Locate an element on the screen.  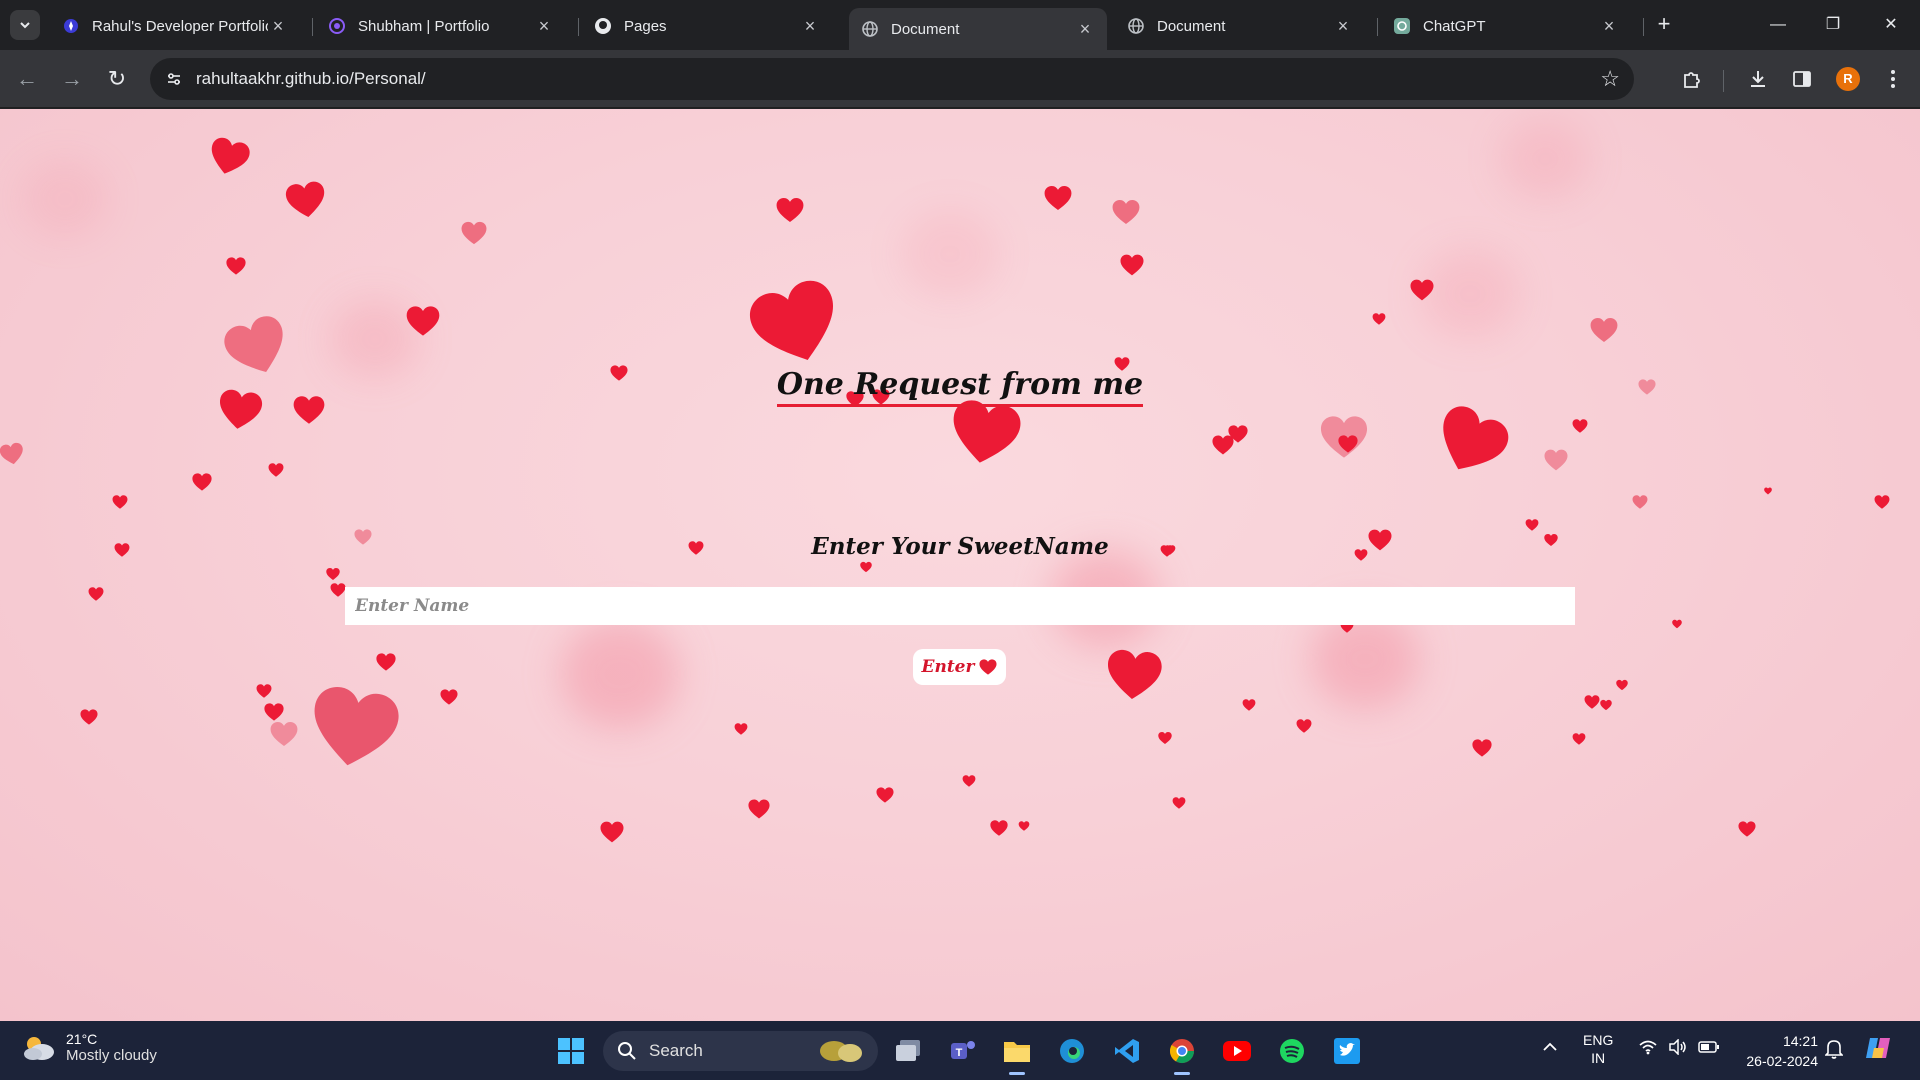
toolbar-divider is located at coordinates (1723, 81).